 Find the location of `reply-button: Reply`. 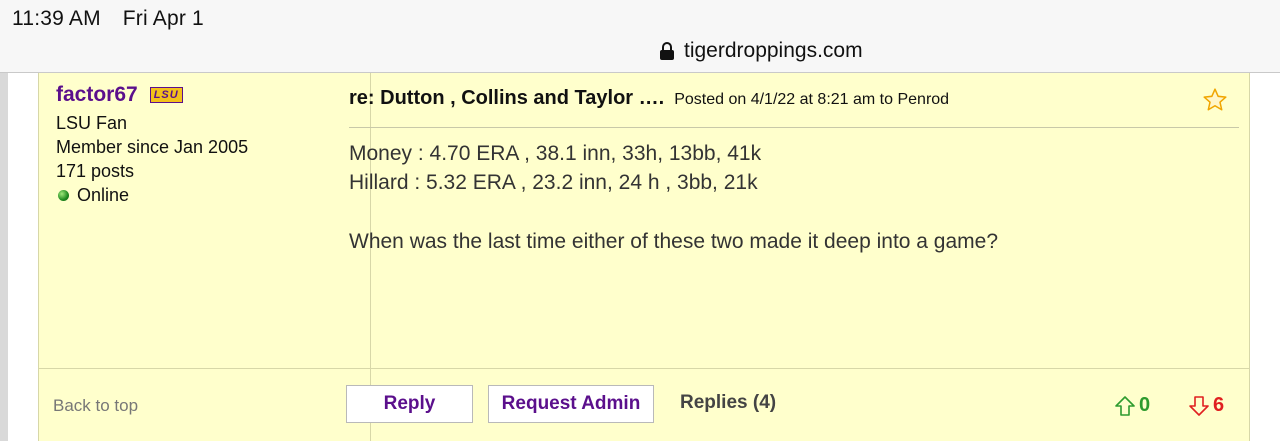

reply-button: Reply is located at coordinates (409, 404).